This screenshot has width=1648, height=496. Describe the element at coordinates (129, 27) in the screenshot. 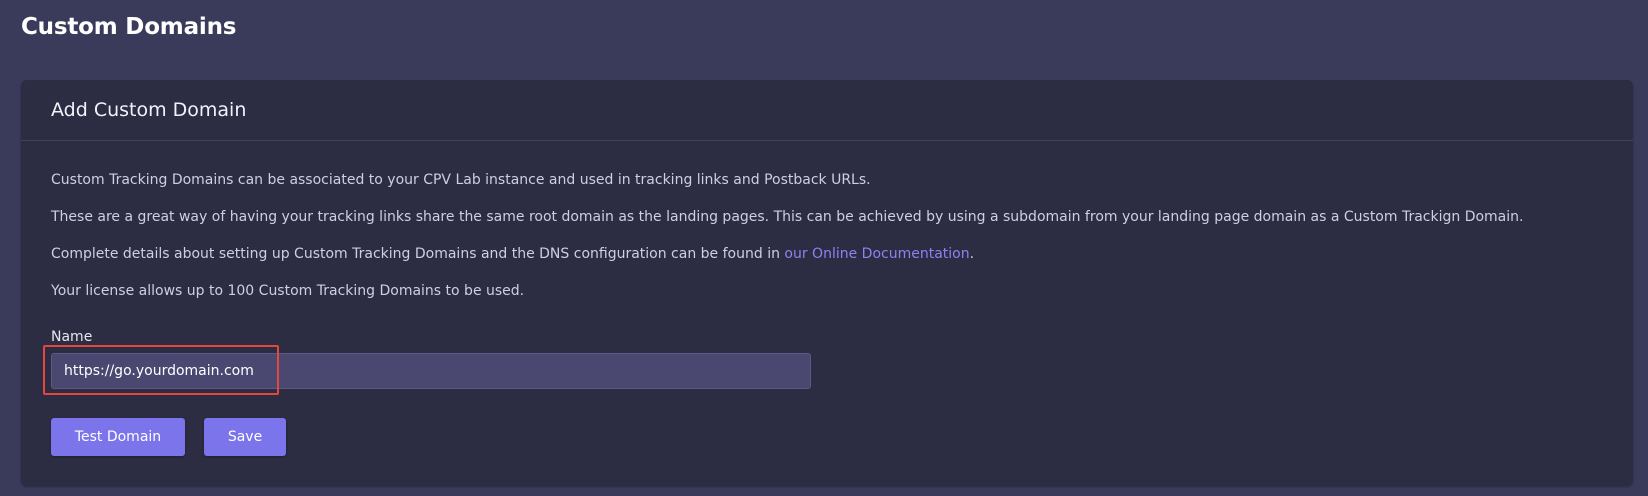

I see `page-title: Custom Domains` at that location.